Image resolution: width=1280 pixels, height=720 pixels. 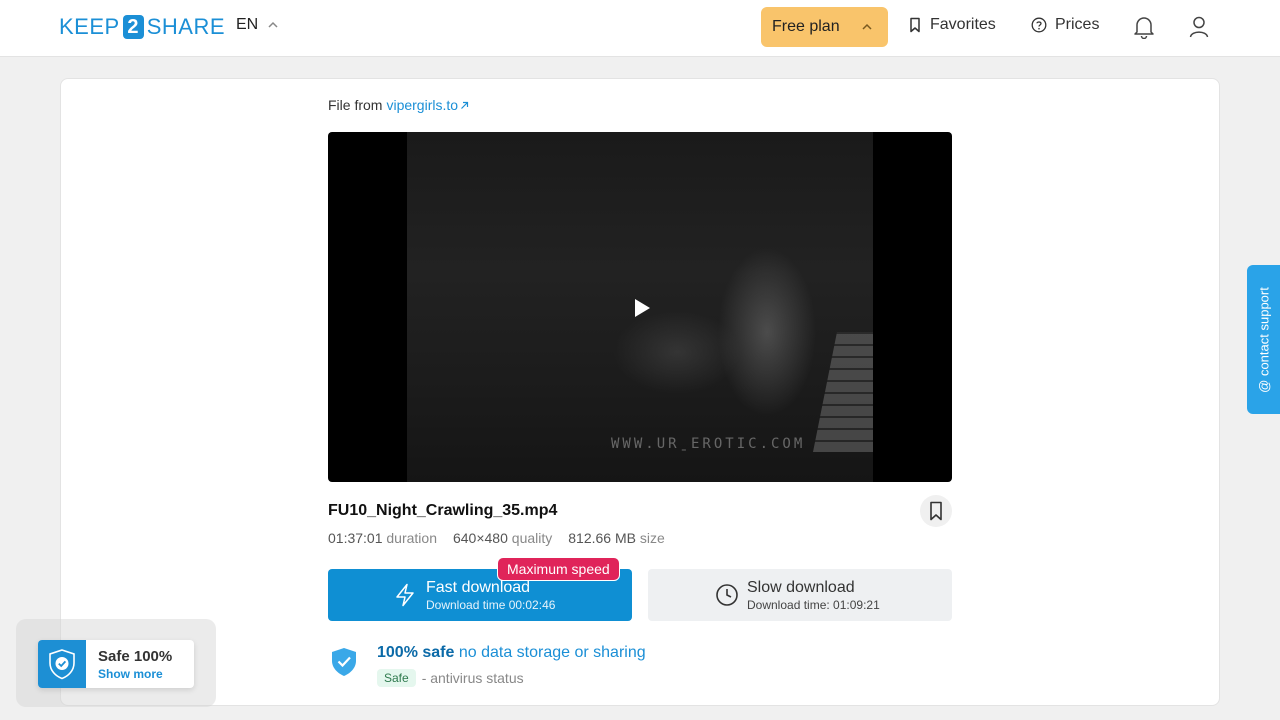 I want to click on antivirus-label: - antivirus status, so click(x=472, y=678).